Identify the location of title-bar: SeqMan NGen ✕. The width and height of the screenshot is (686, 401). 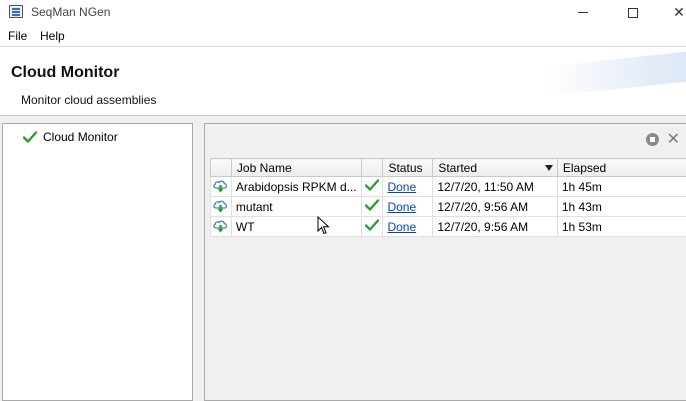
(343, 12).